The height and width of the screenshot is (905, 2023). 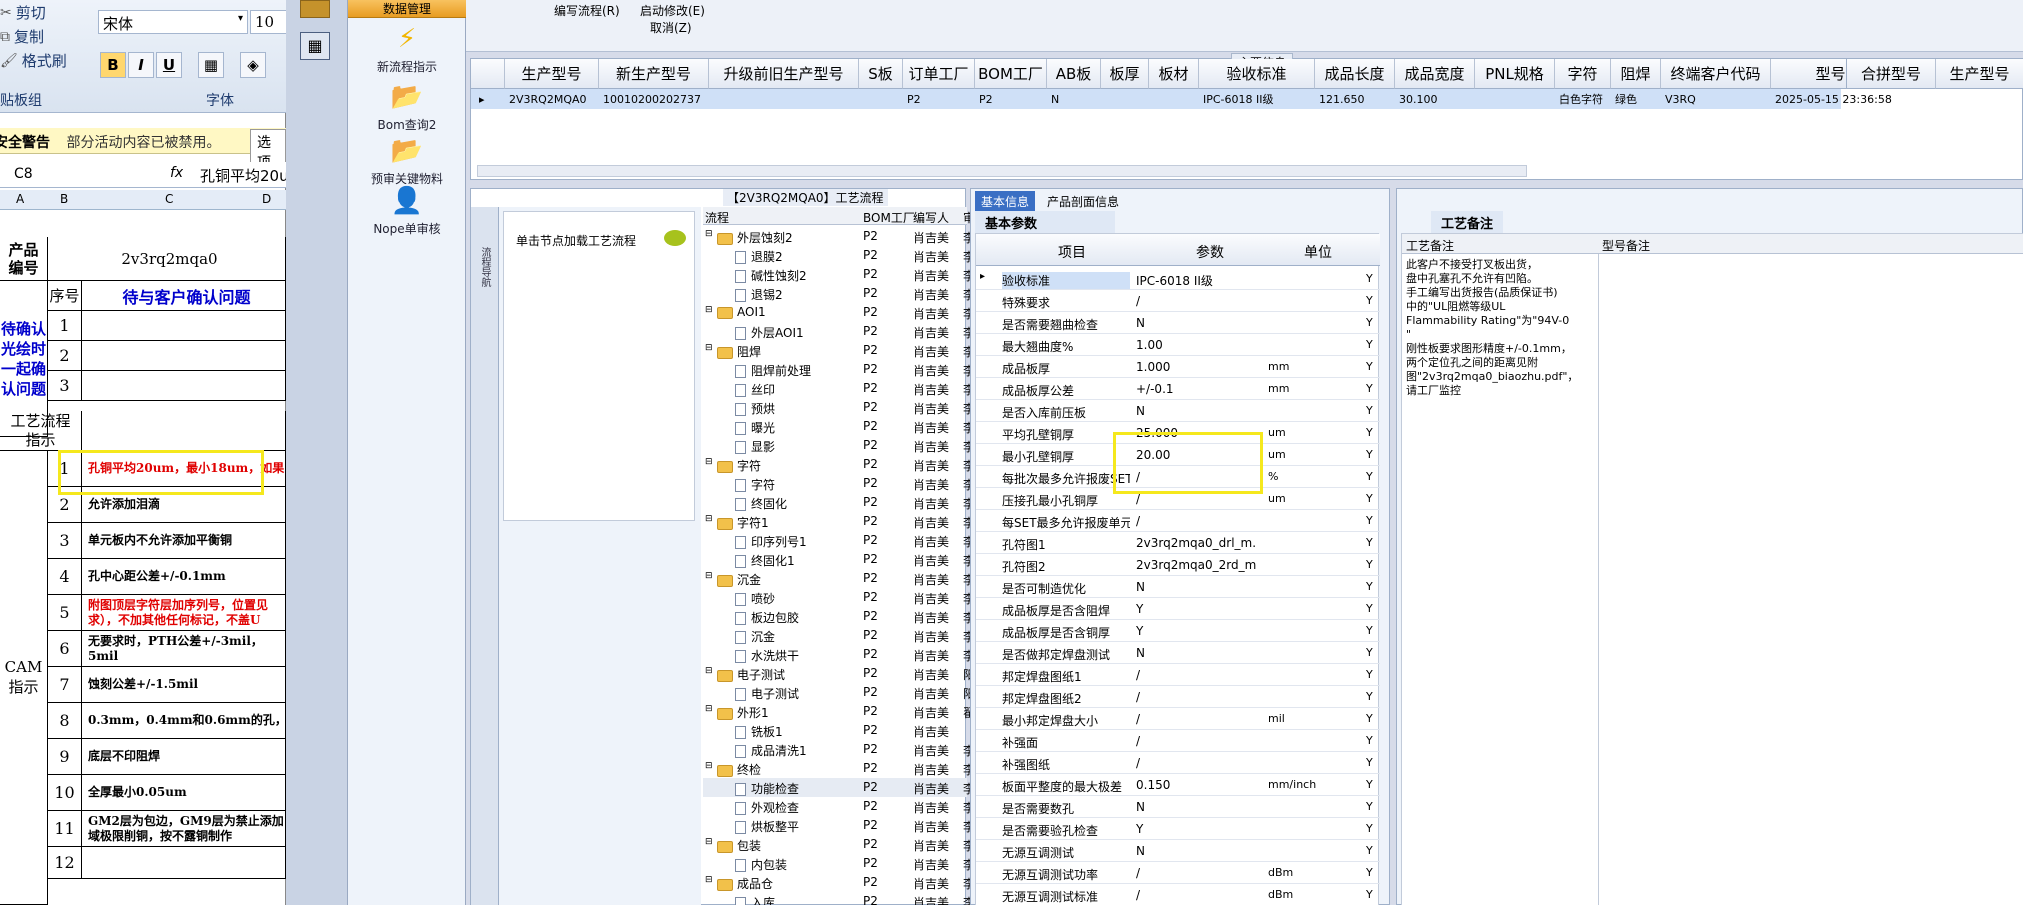 What do you see at coordinates (1583, 74) in the screenshot?
I see `main-info-col-13: 字符` at bounding box center [1583, 74].